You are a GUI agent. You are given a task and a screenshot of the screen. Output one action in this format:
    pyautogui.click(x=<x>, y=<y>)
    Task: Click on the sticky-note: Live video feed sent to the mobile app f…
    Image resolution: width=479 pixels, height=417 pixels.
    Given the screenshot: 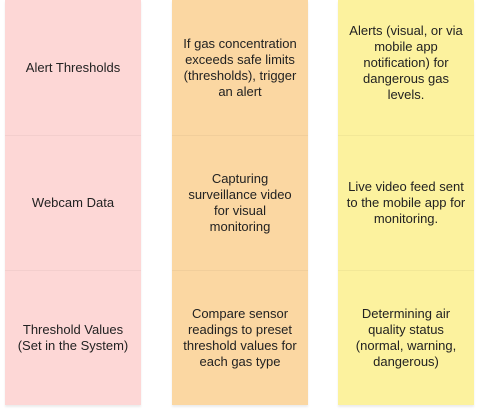 What is the action you would take?
    pyautogui.click(x=406, y=202)
    